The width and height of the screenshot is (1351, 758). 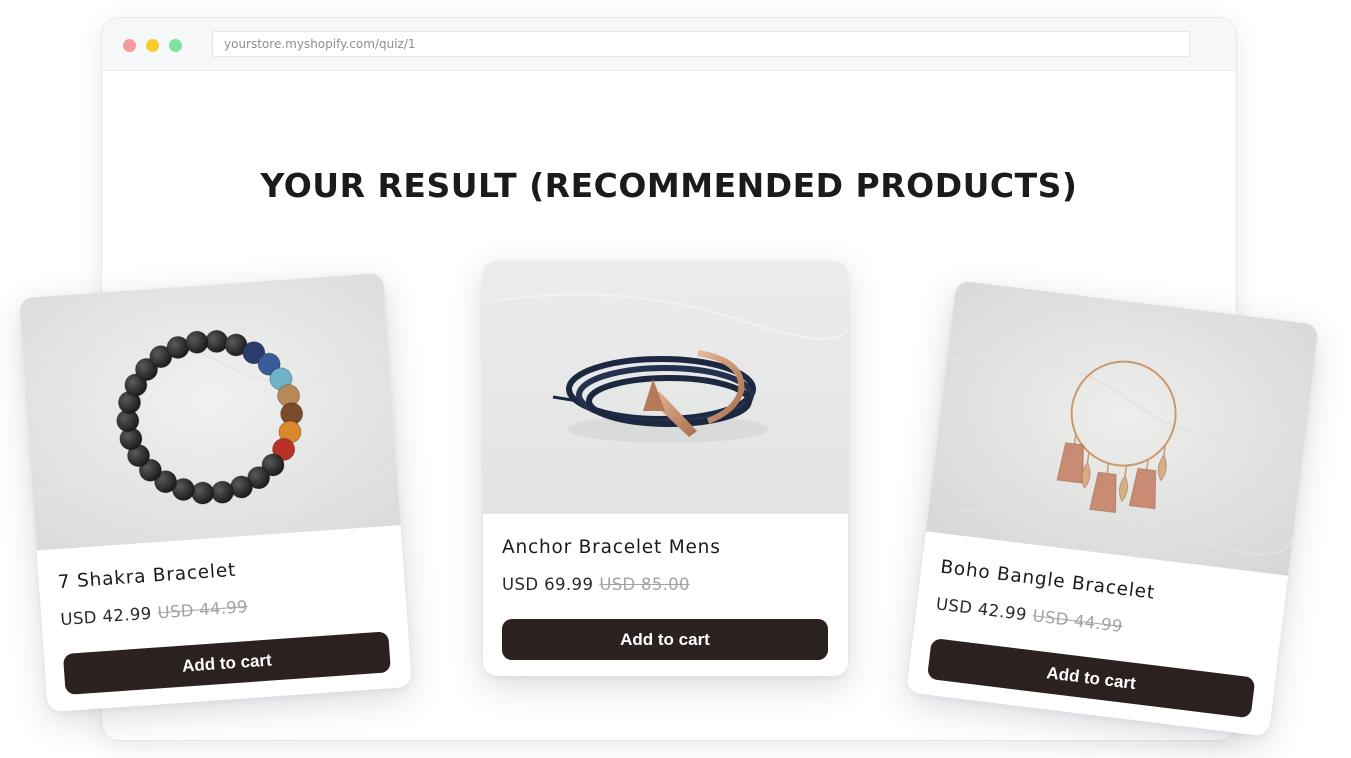 What do you see at coordinates (596, 584) in the screenshot?
I see `price-row: USD 69.99 USD 85.00` at bounding box center [596, 584].